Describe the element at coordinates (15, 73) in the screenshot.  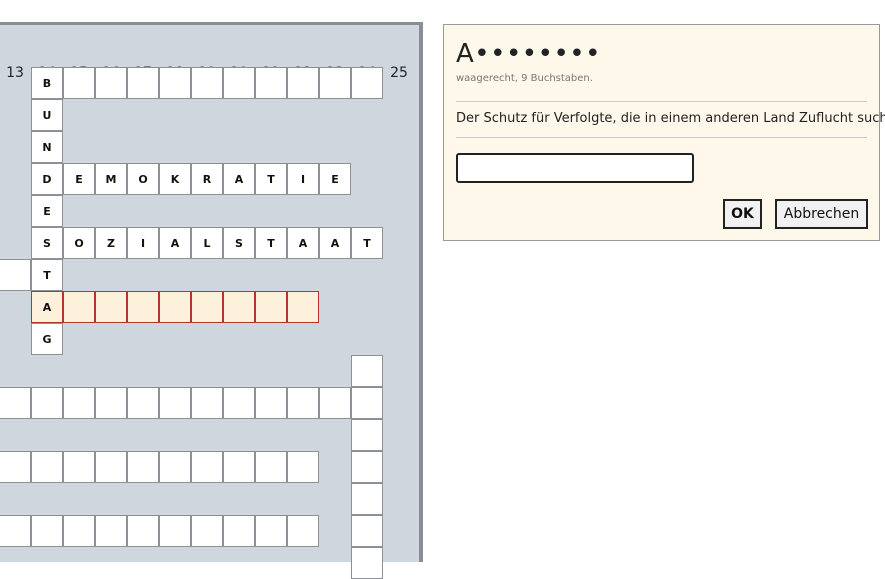
I see `column-number: 13` at that location.